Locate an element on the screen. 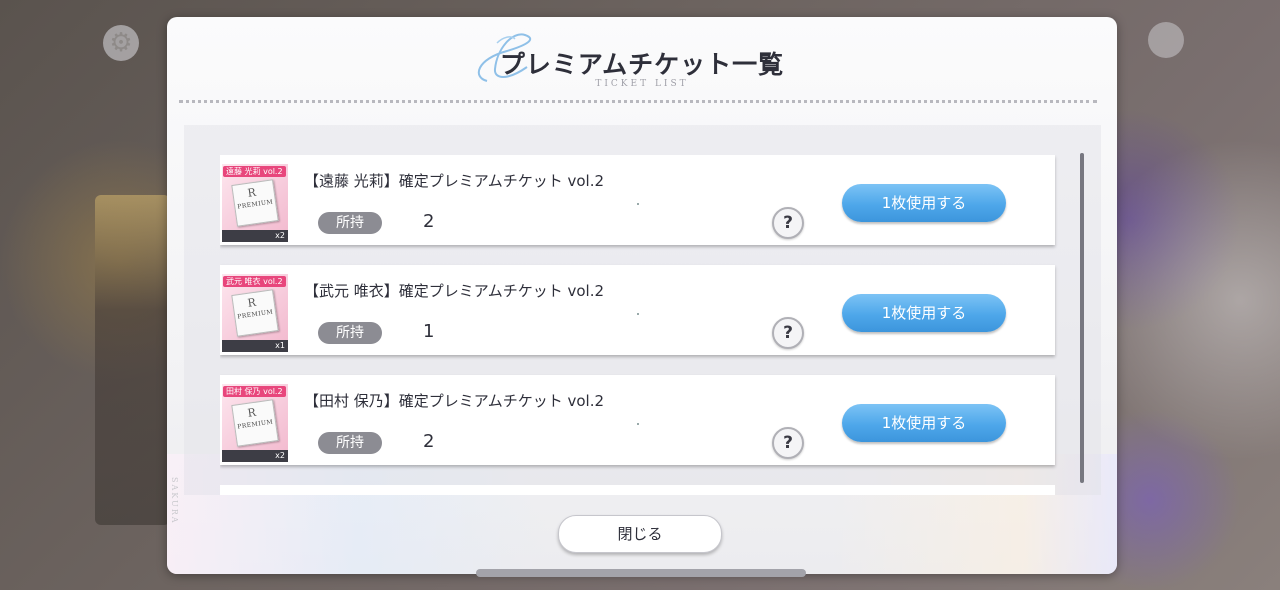 The height and width of the screenshot is (590, 1280). list-scrollbar-thumb is located at coordinates (1082, 318).